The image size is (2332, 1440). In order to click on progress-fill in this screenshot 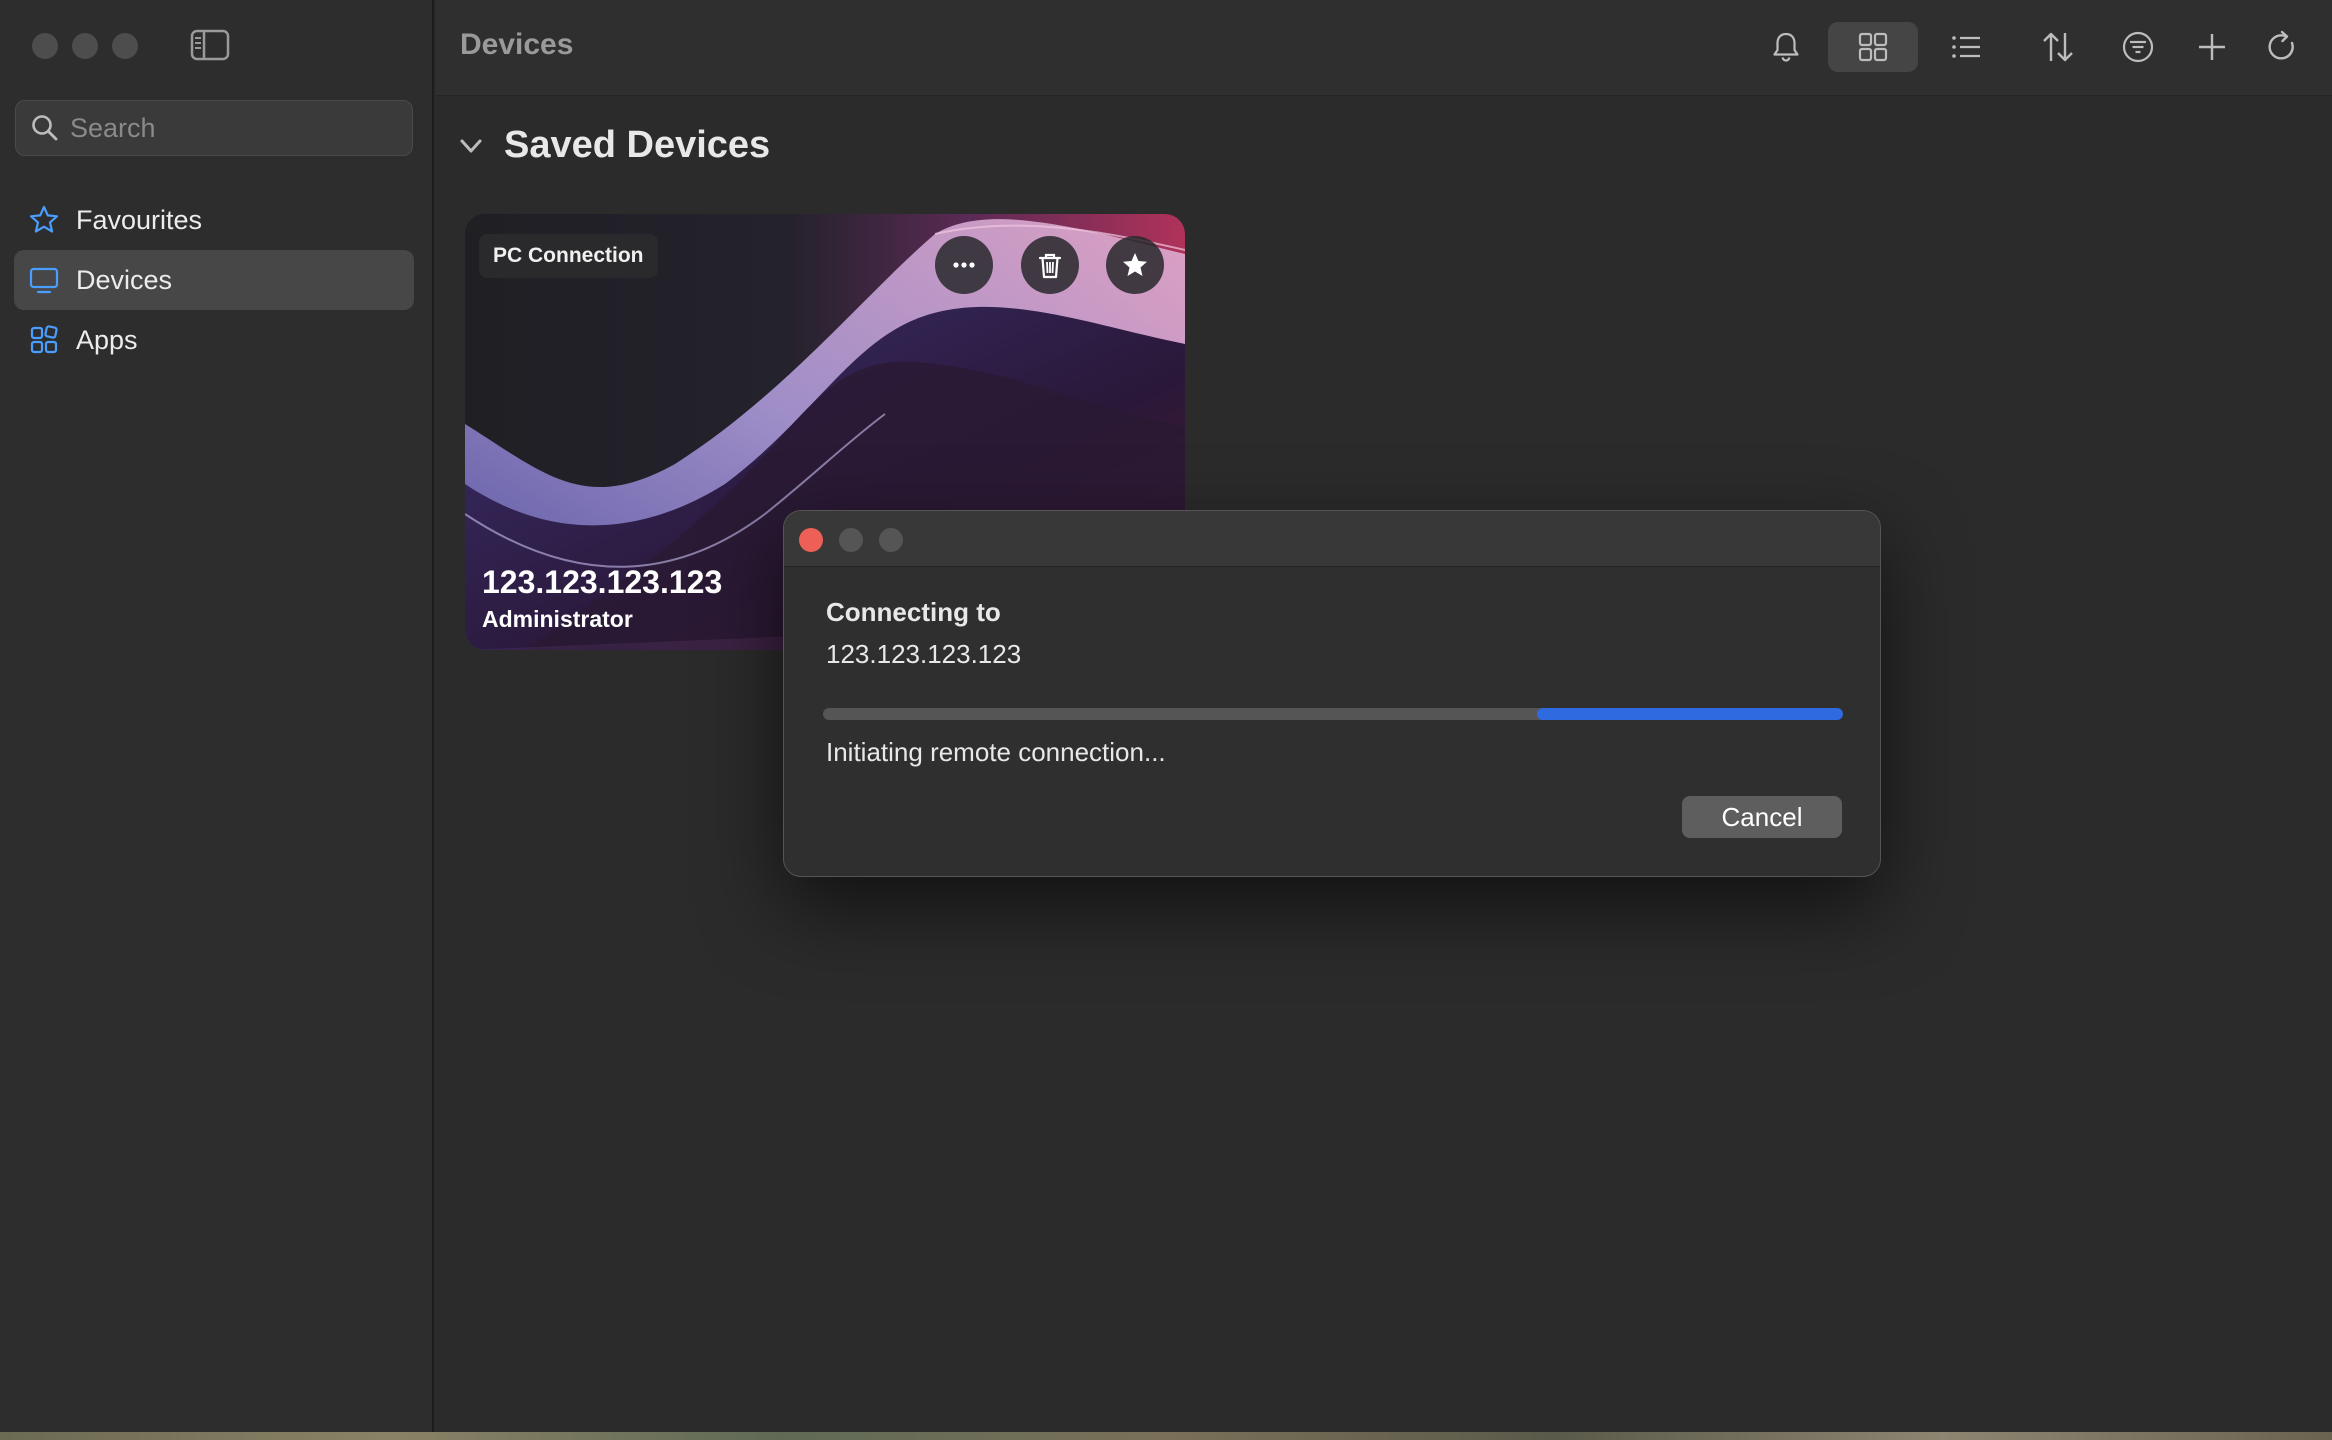, I will do `click(1690, 714)`.